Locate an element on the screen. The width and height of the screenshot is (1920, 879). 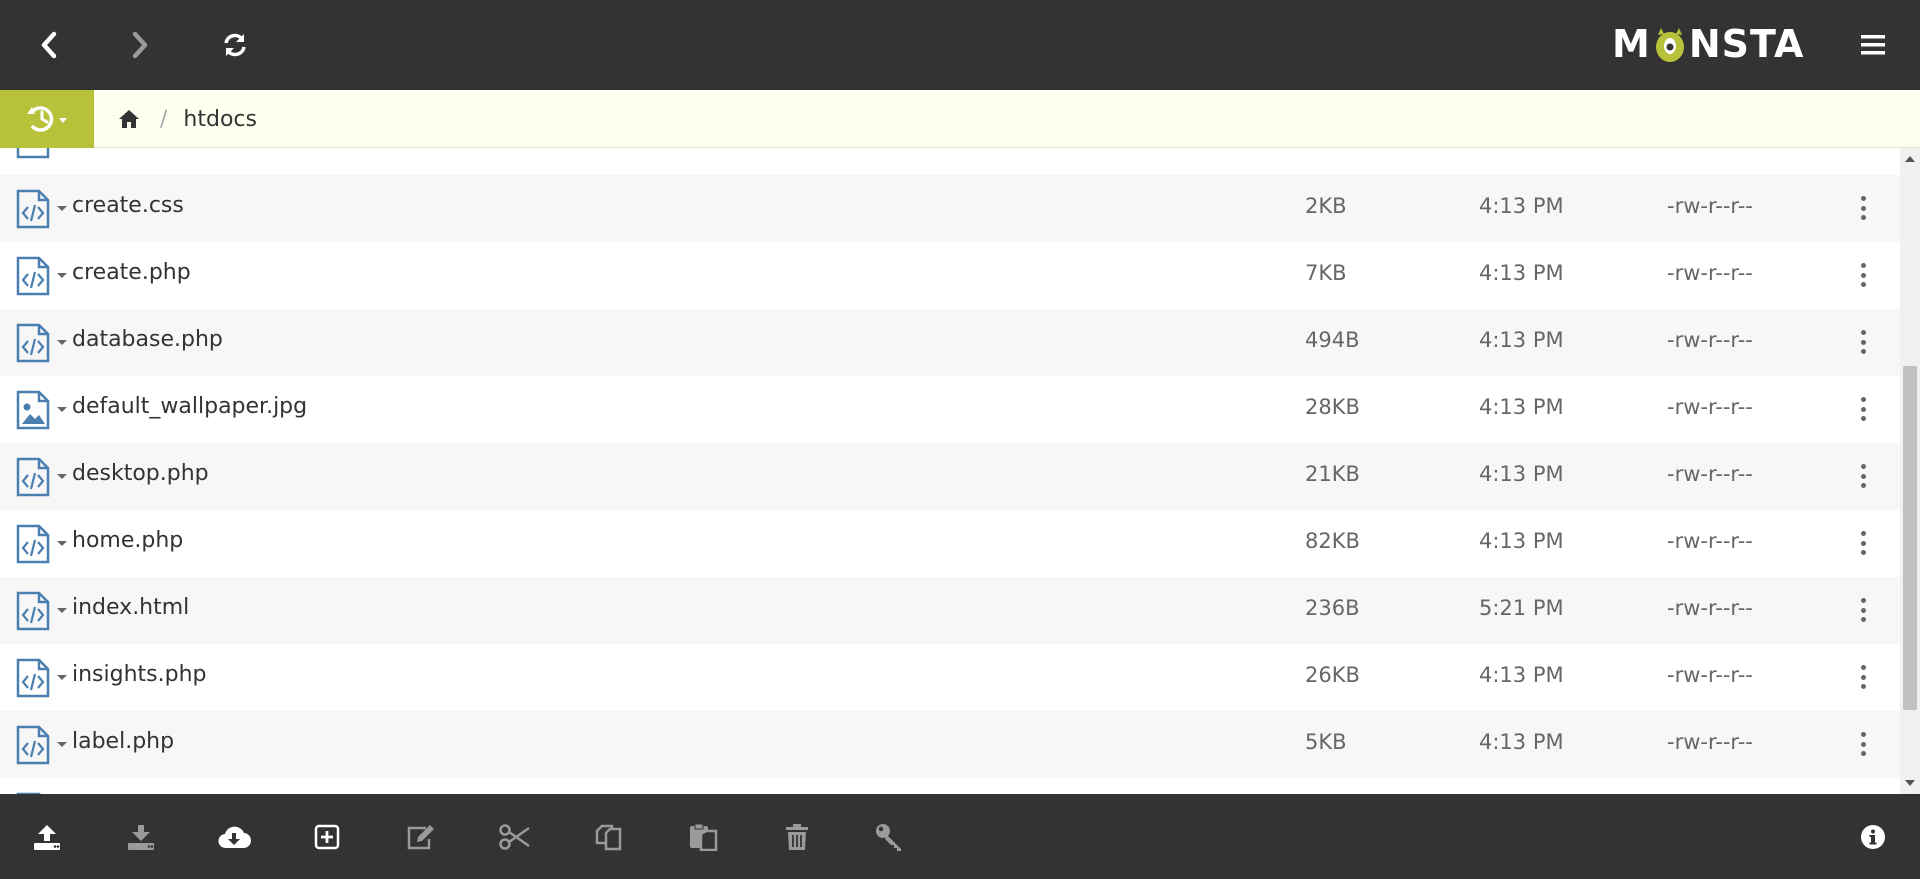
breadcrumb: / htdocs is located at coordinates (186, 119).